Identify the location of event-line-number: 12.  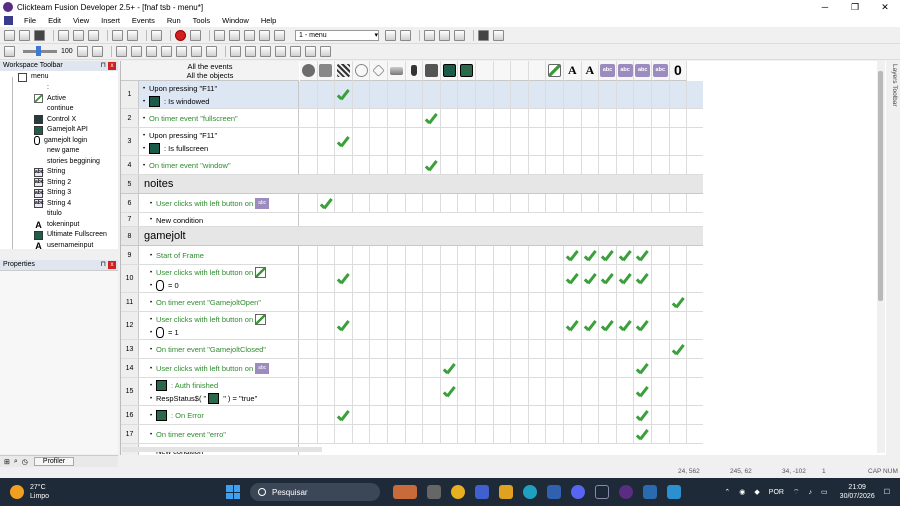
(130, 325).